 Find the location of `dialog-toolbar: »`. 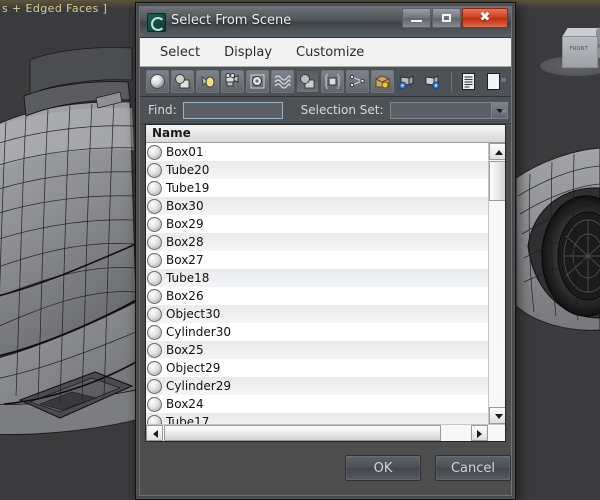

dialog-toolbar: » is located at coordinates (325, 82).